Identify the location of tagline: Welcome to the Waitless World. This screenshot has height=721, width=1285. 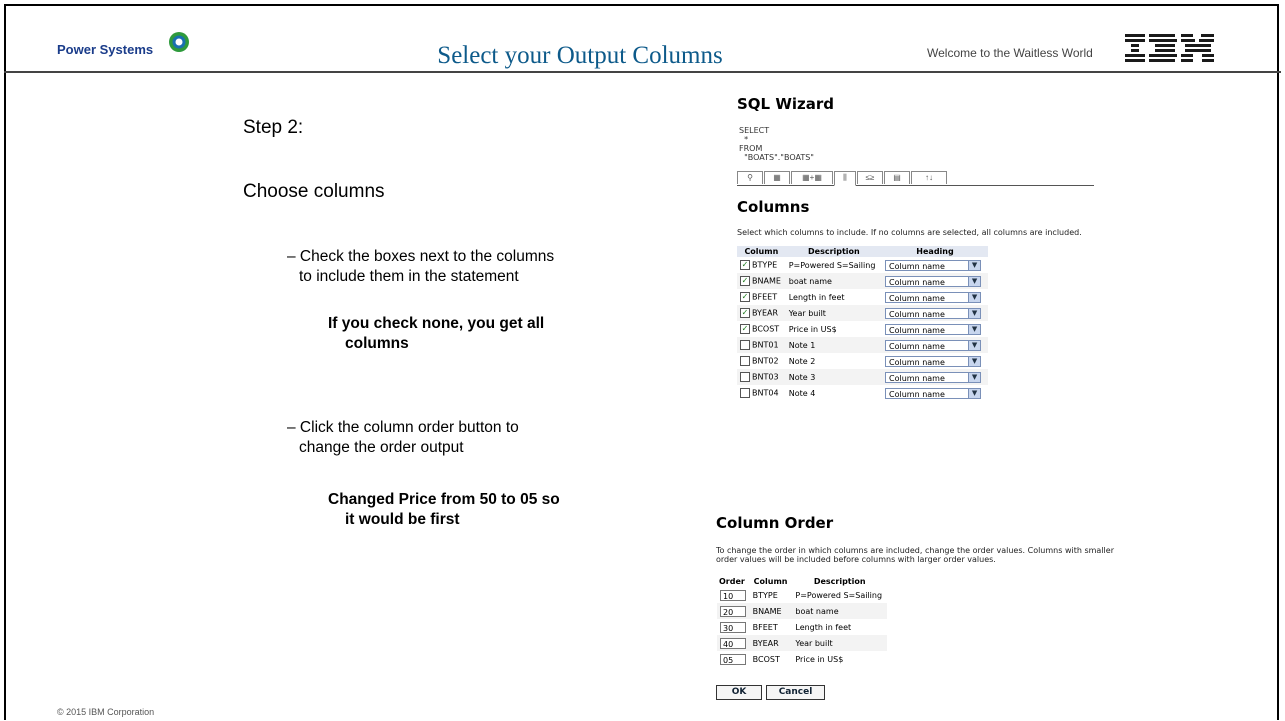
(1010, 53).